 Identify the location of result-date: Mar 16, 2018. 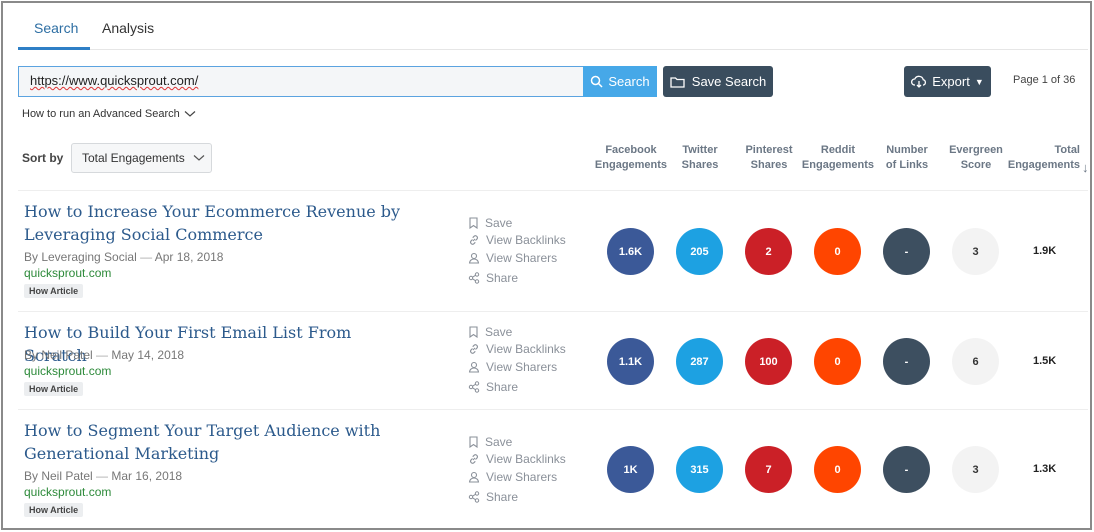
(147, 476).